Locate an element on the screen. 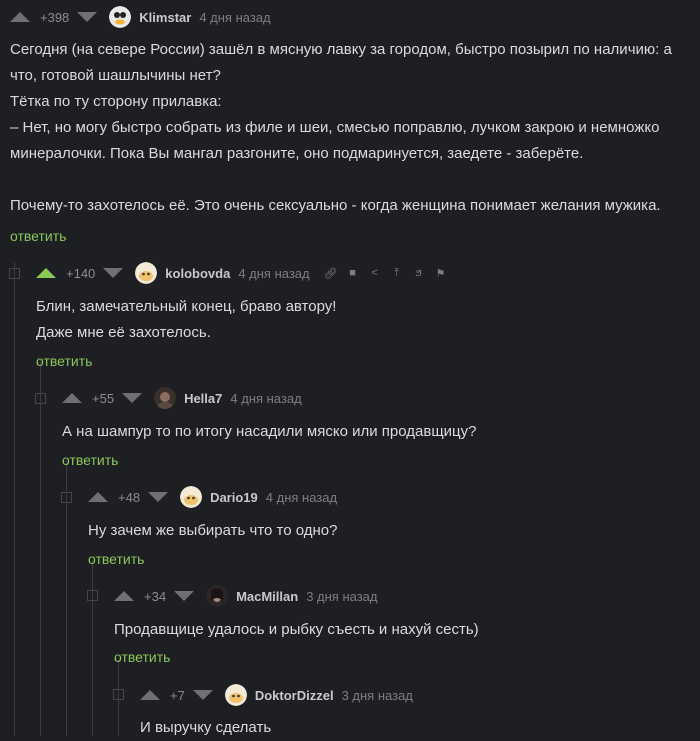 The height and width of the screenshot is (741, 700). comment-header: +7 DoktorDizzel 3 дня назад is located at coordinates (276, 695).